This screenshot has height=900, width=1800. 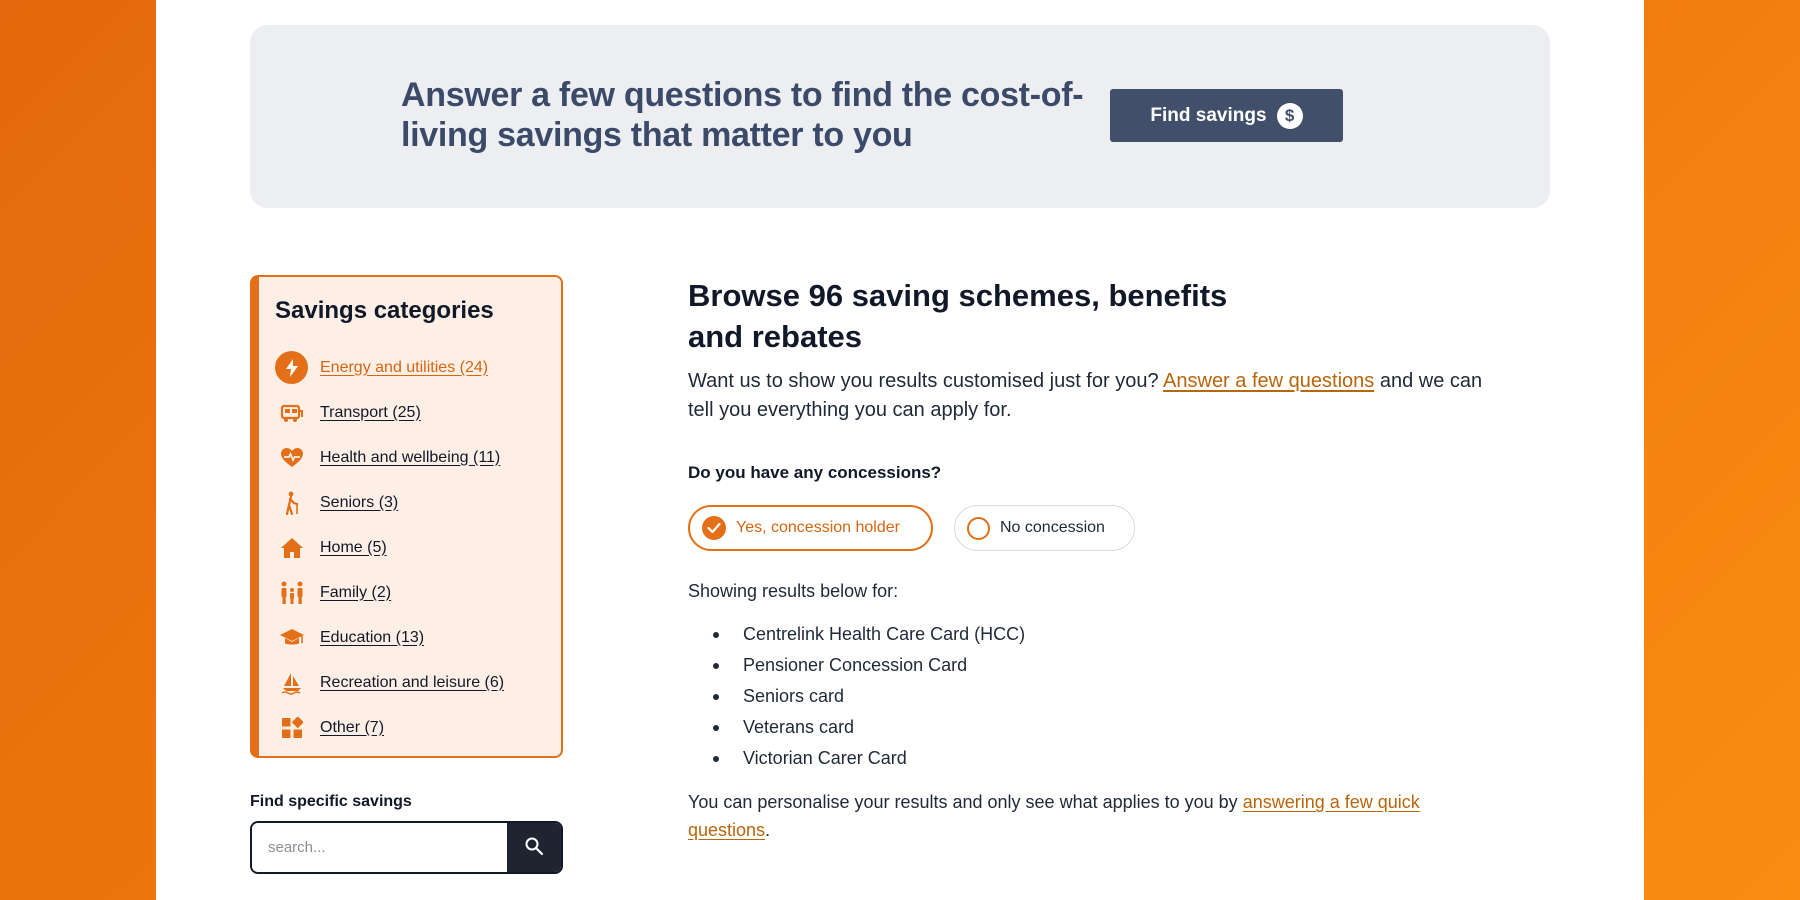 I want to click on no-concession-option: No concession, so click(x=1044, y=528).